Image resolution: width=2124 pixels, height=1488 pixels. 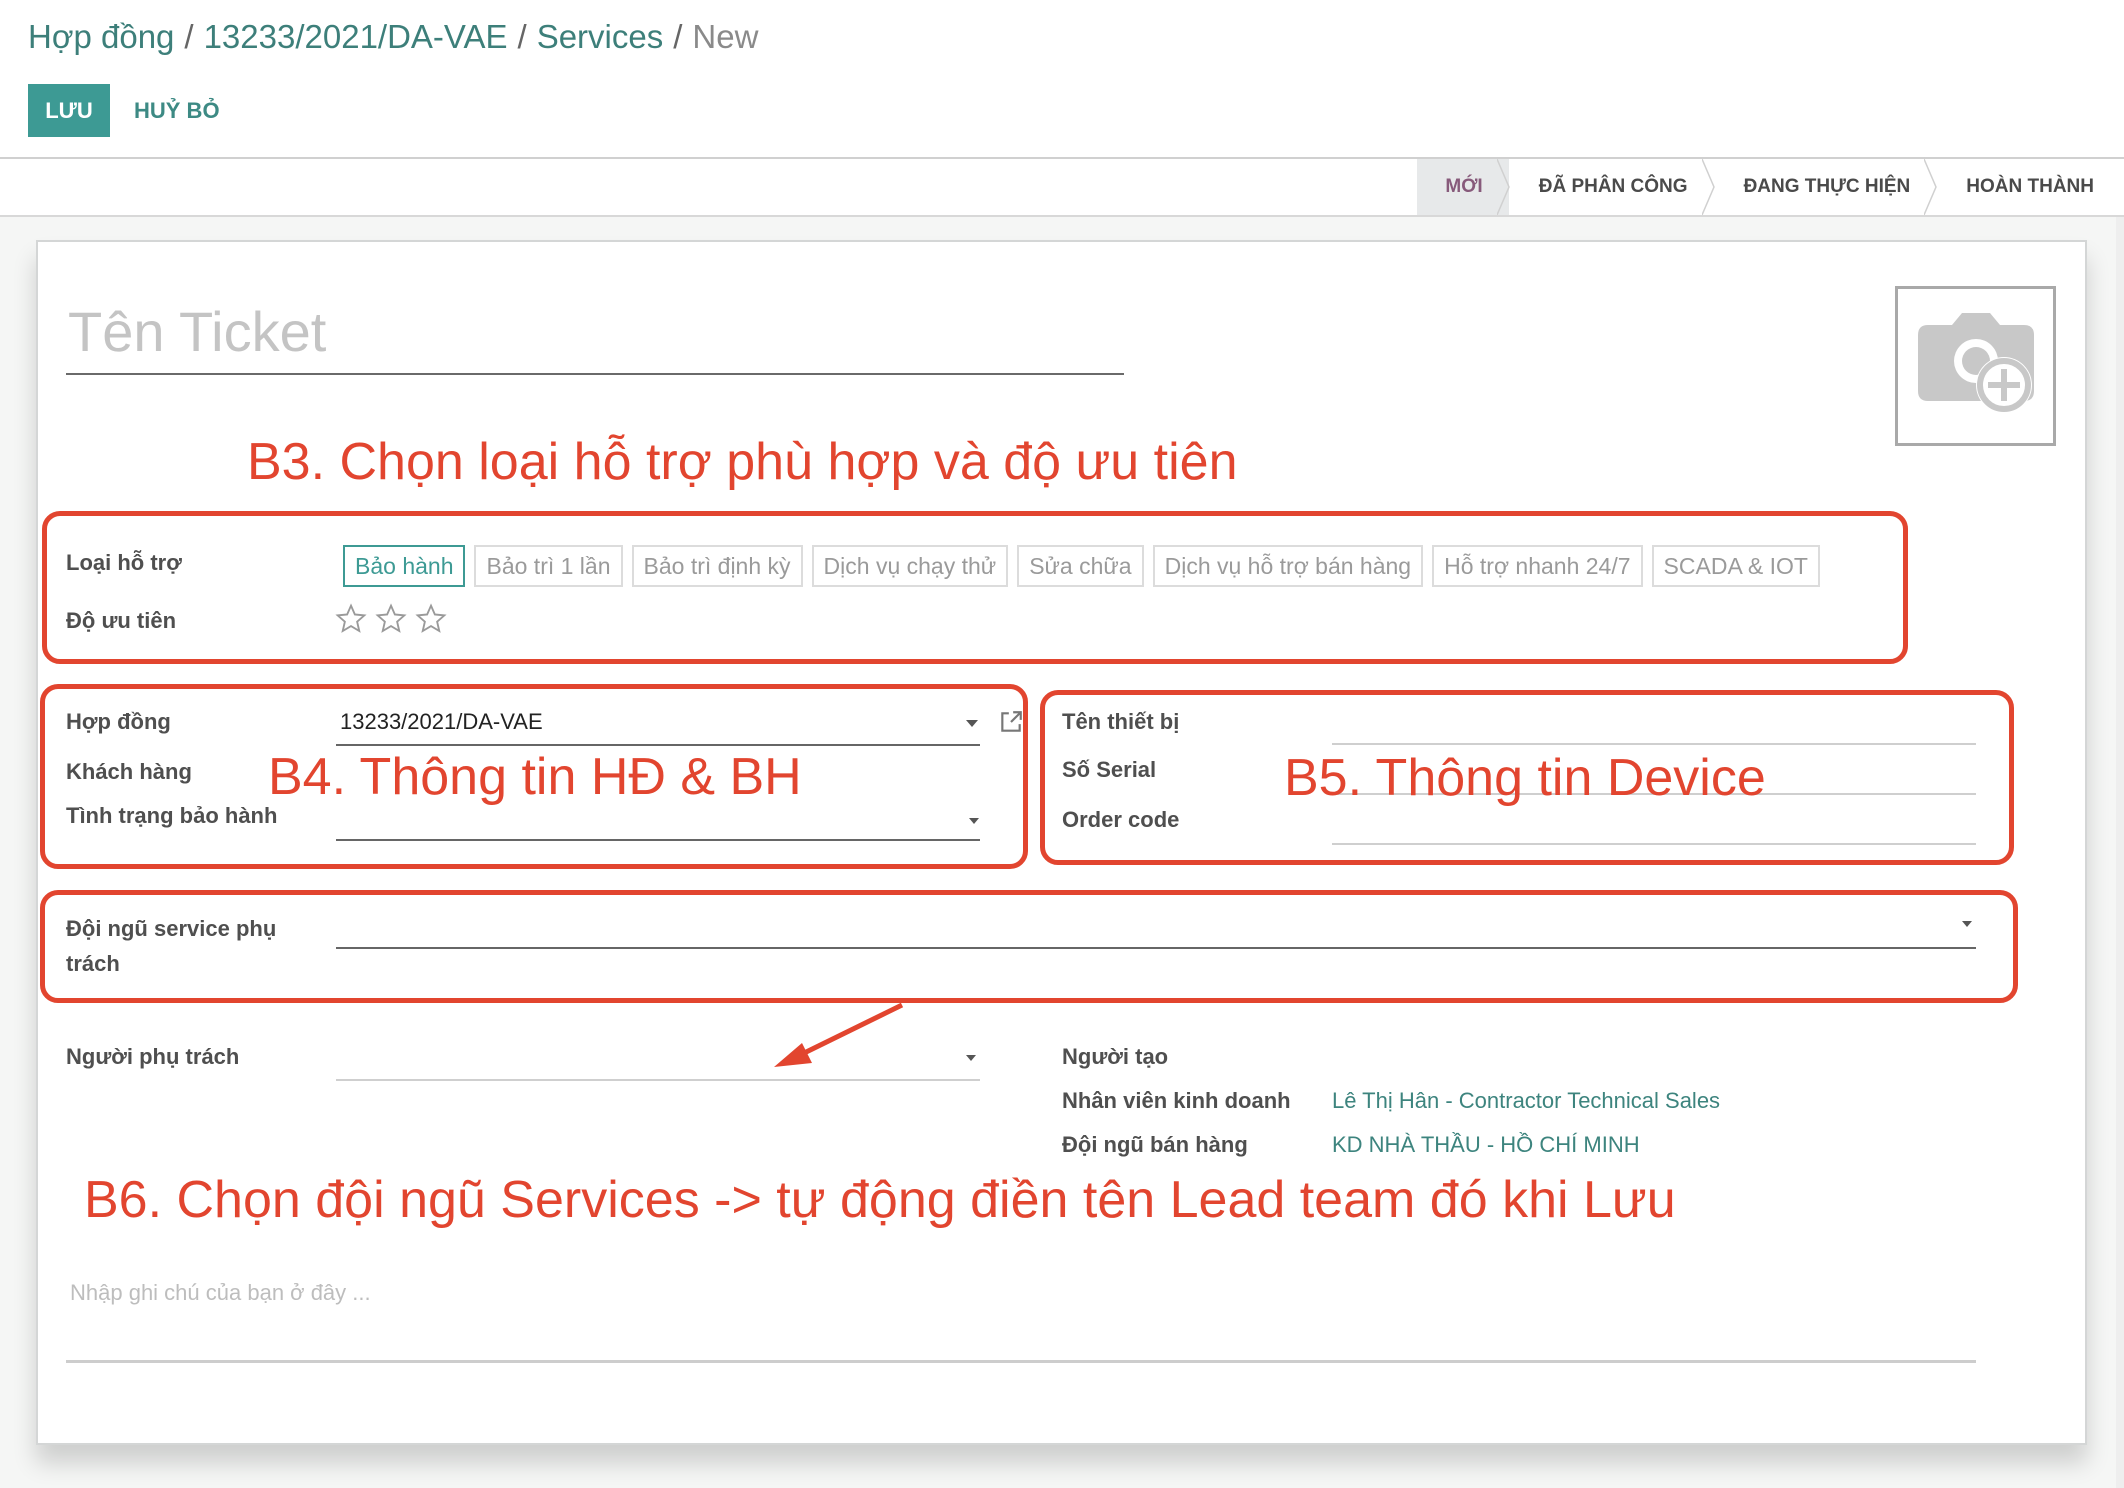 What do you see at coordinates (129, 771) in the screenshot?
I see `customer-label: Khách hàng` at bounding box center [129, 771].